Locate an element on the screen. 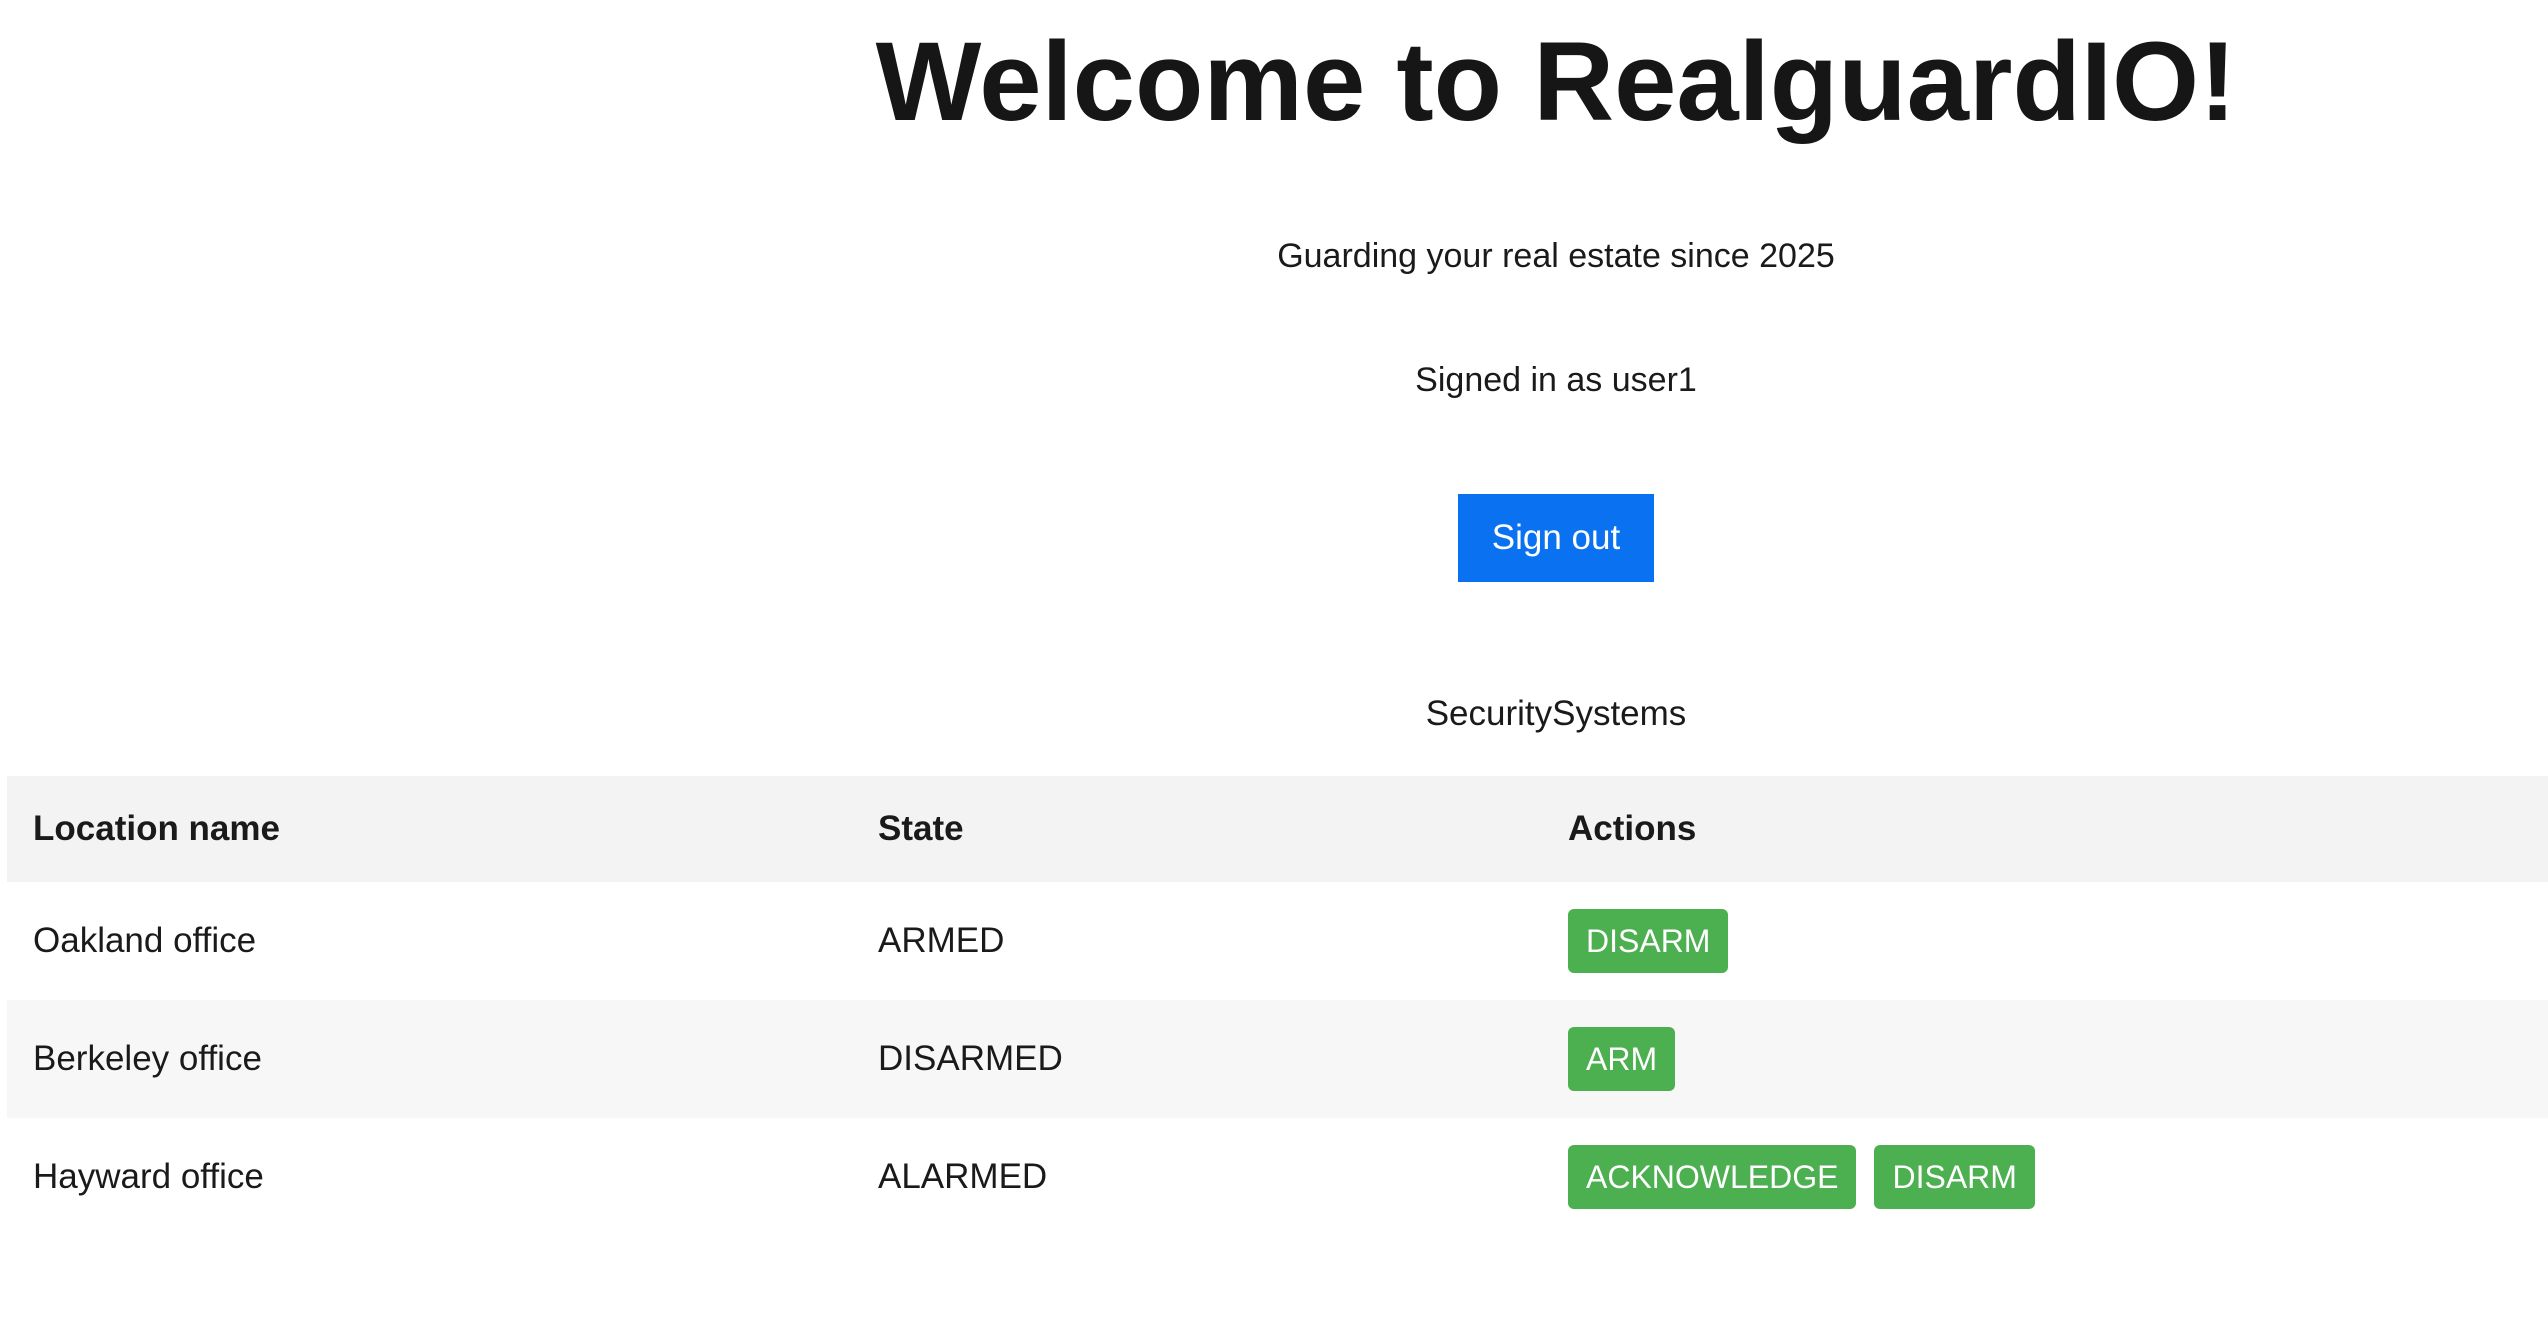 Image resolution: width=2548 pixels, height=1324 pixels. state-cell: ARMED is located at coordinates (941, 940).